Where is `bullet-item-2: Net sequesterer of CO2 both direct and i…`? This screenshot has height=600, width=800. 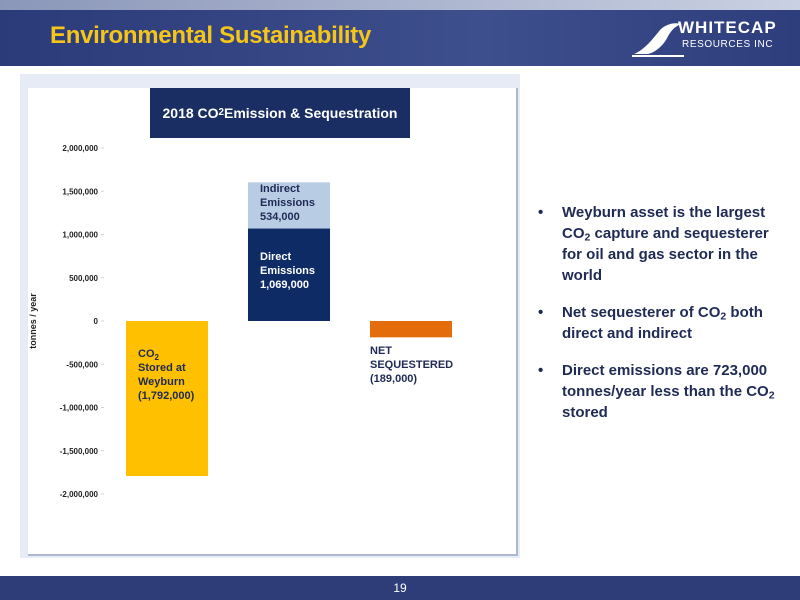 bullet-item-2: Net sequesterer of CO2 both direct and i… is located at coordinates (656, 323).